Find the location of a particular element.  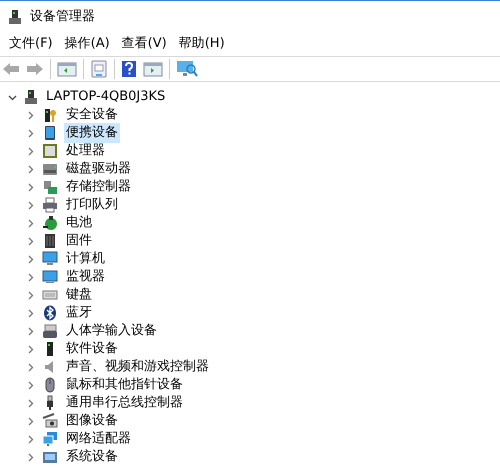

drive-icon is located at coordinates (50, 169).